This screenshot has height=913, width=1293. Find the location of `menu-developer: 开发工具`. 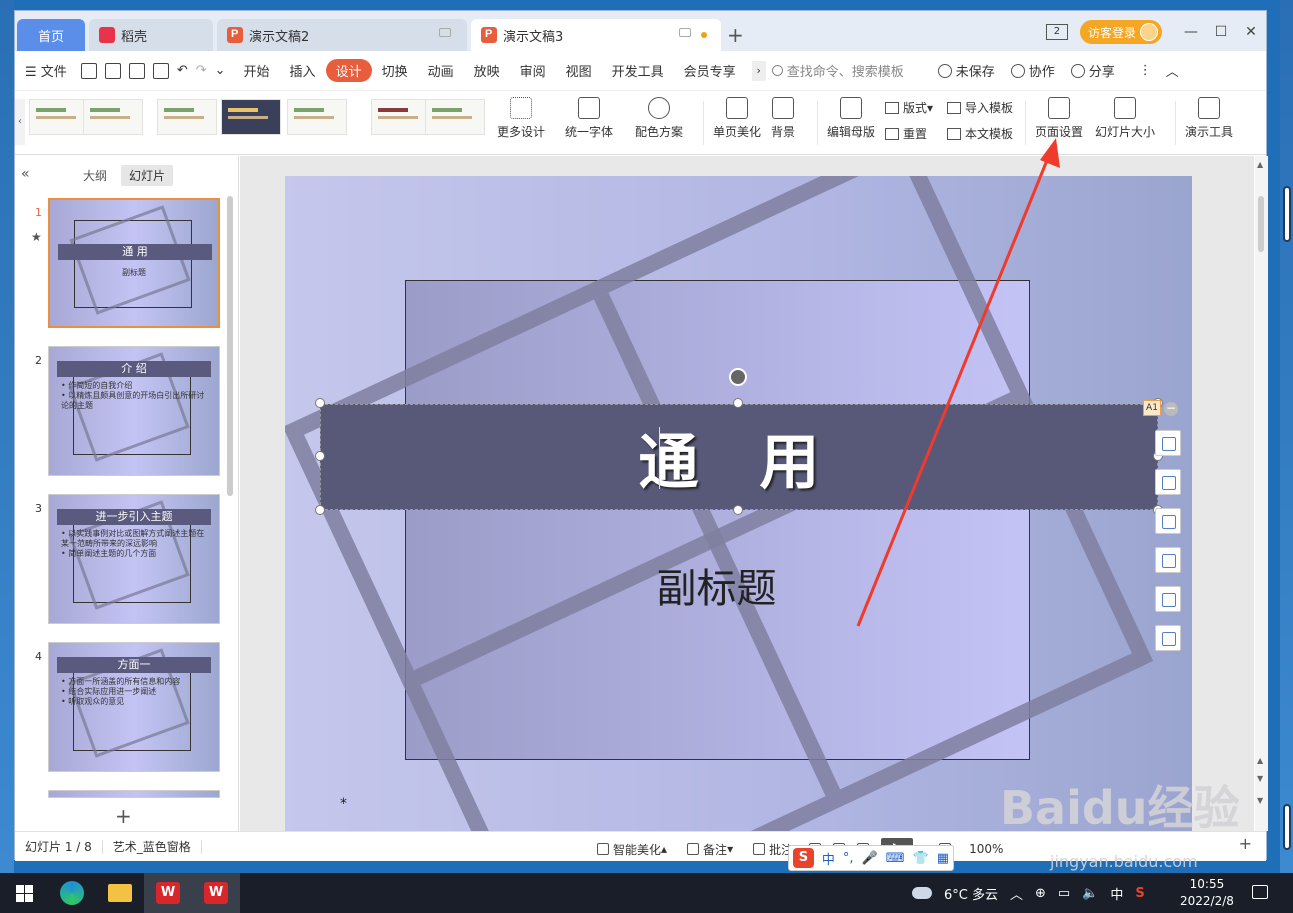

menu-developer: 开发工具 is located at coordinates (638, 70).